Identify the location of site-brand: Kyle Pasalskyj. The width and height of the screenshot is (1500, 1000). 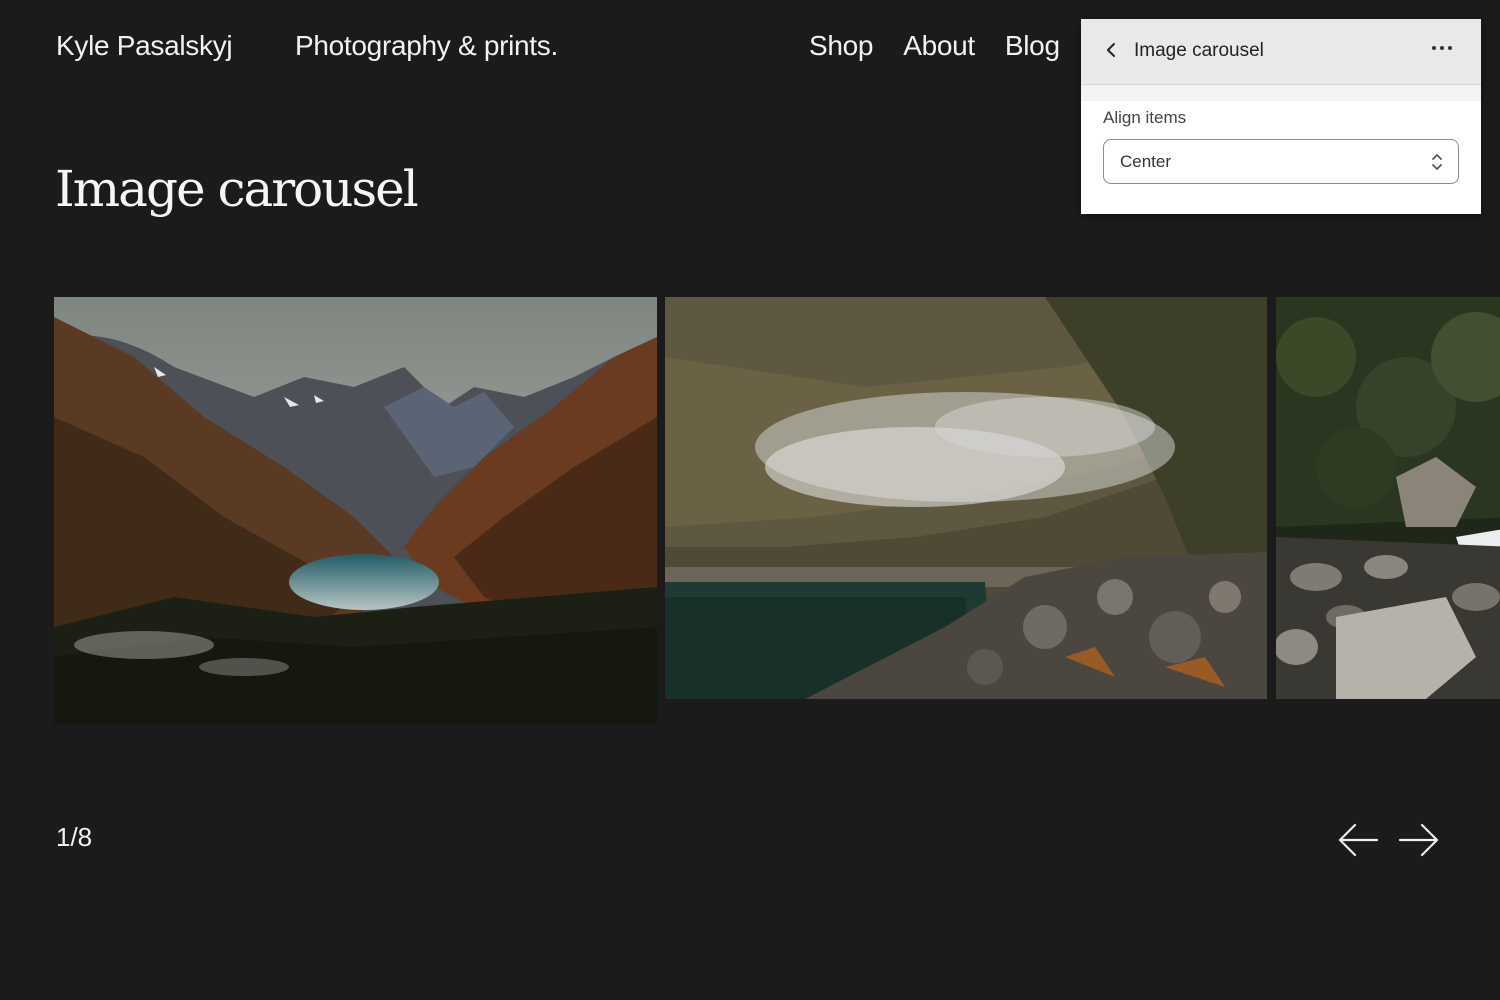
(144, 46).